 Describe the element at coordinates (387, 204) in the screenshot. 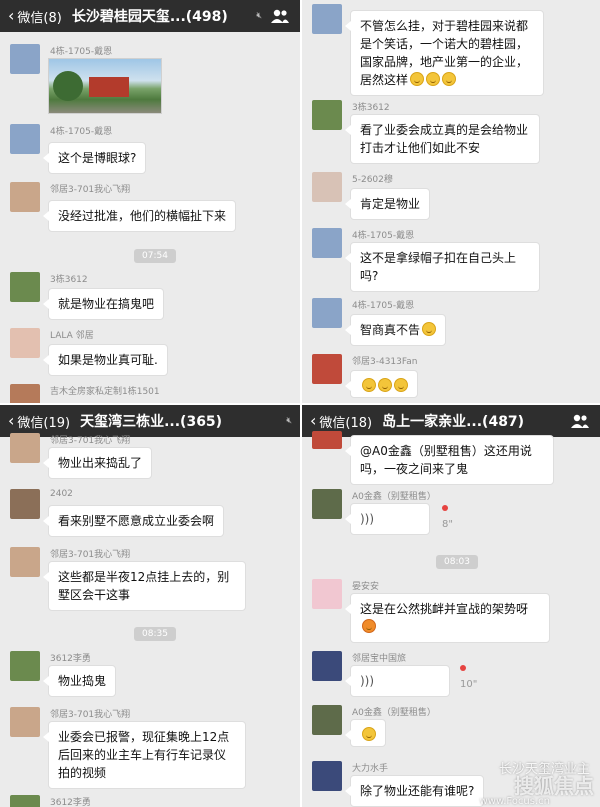

I see `message-bubble: 肯定是物业` at that location.